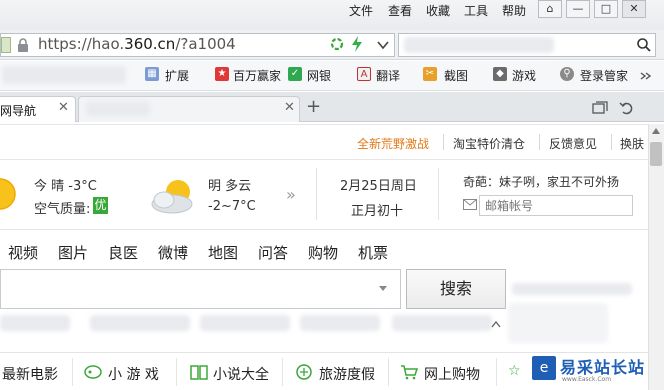 This screenshot has width=664, height=390. I want to click on air-quality-badge: 优, so click(100, 205).